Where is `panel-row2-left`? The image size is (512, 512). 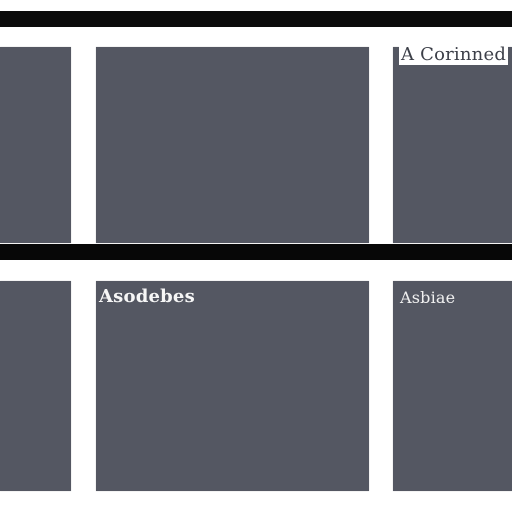 panel-row2-left is located at coordinates (35, 386).